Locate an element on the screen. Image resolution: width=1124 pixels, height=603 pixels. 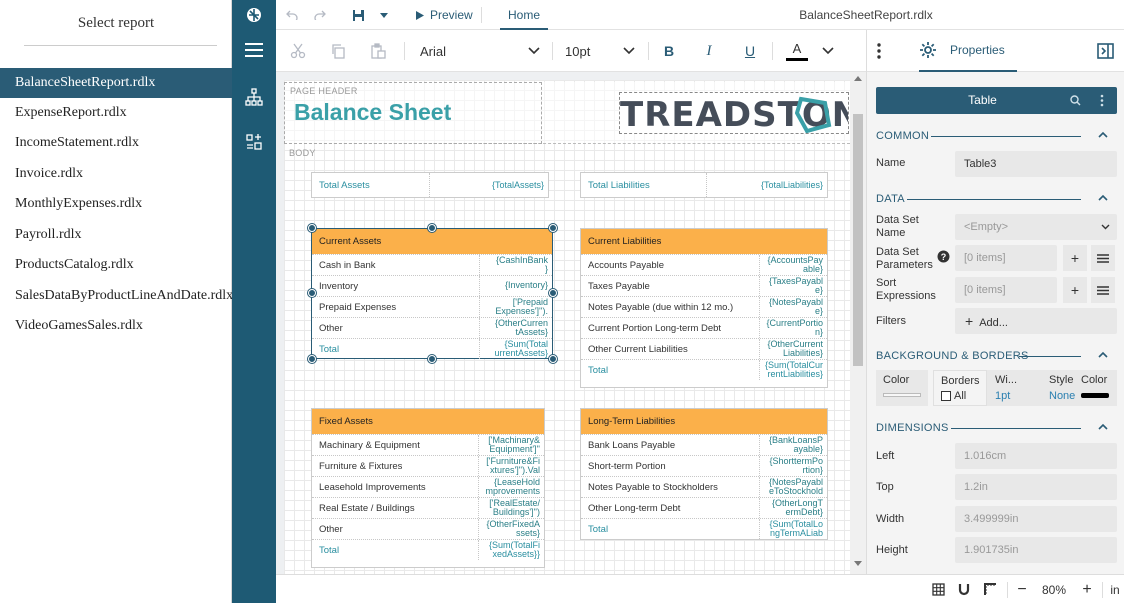
table-row: Cash in Bank {CashInBank } is located at coordinates (432, 264).